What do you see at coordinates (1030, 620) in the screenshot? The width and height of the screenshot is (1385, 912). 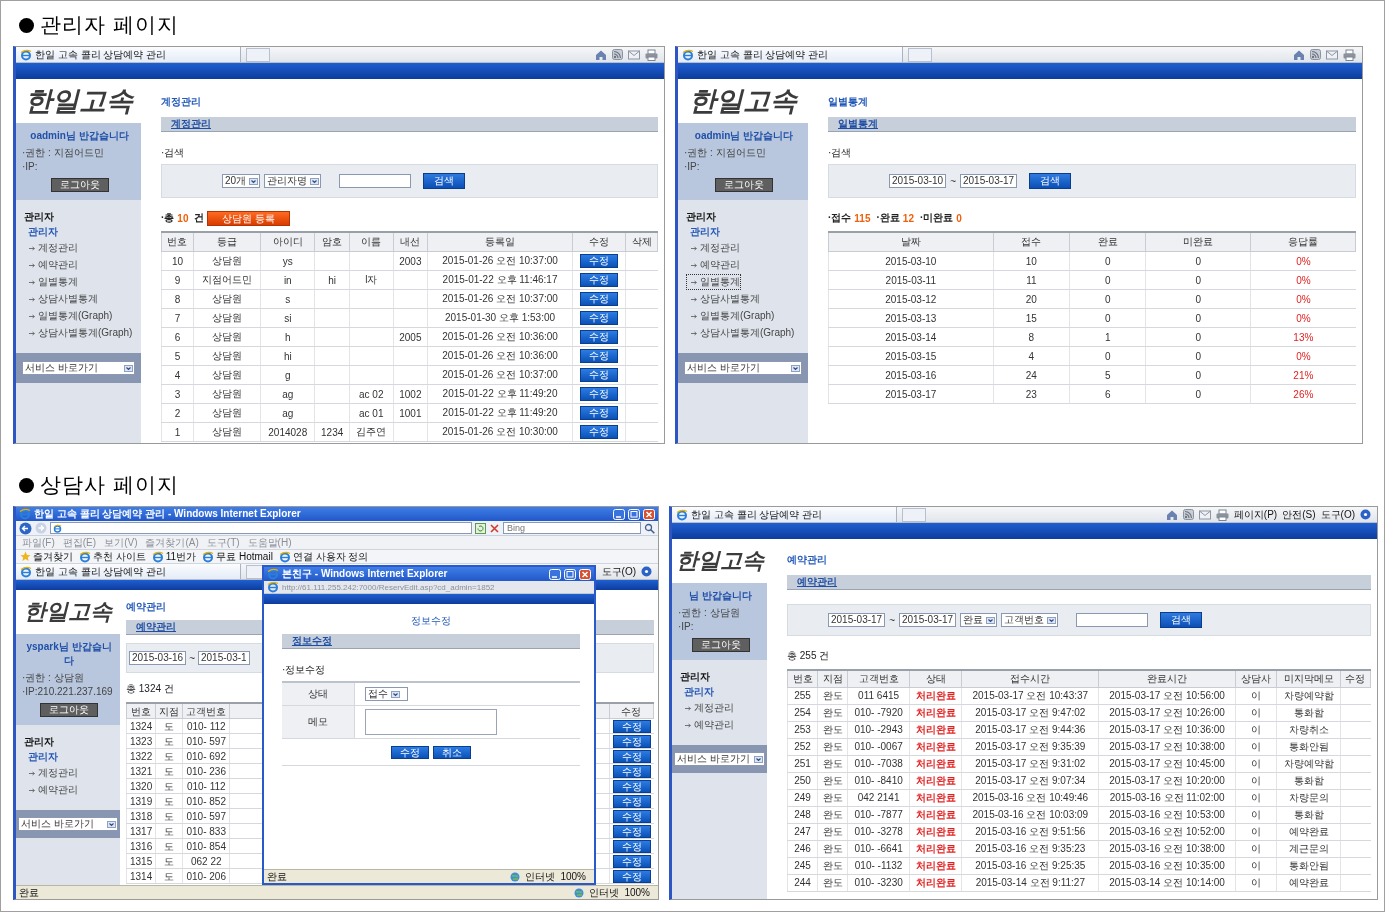 I see `select-field: 고객번호` at bounding box center [1030, 620].